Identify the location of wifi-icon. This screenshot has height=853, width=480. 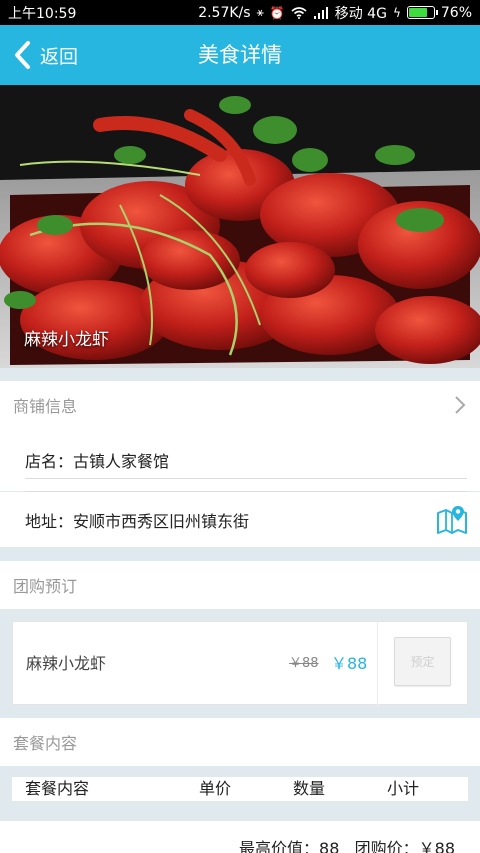
(299, 12).